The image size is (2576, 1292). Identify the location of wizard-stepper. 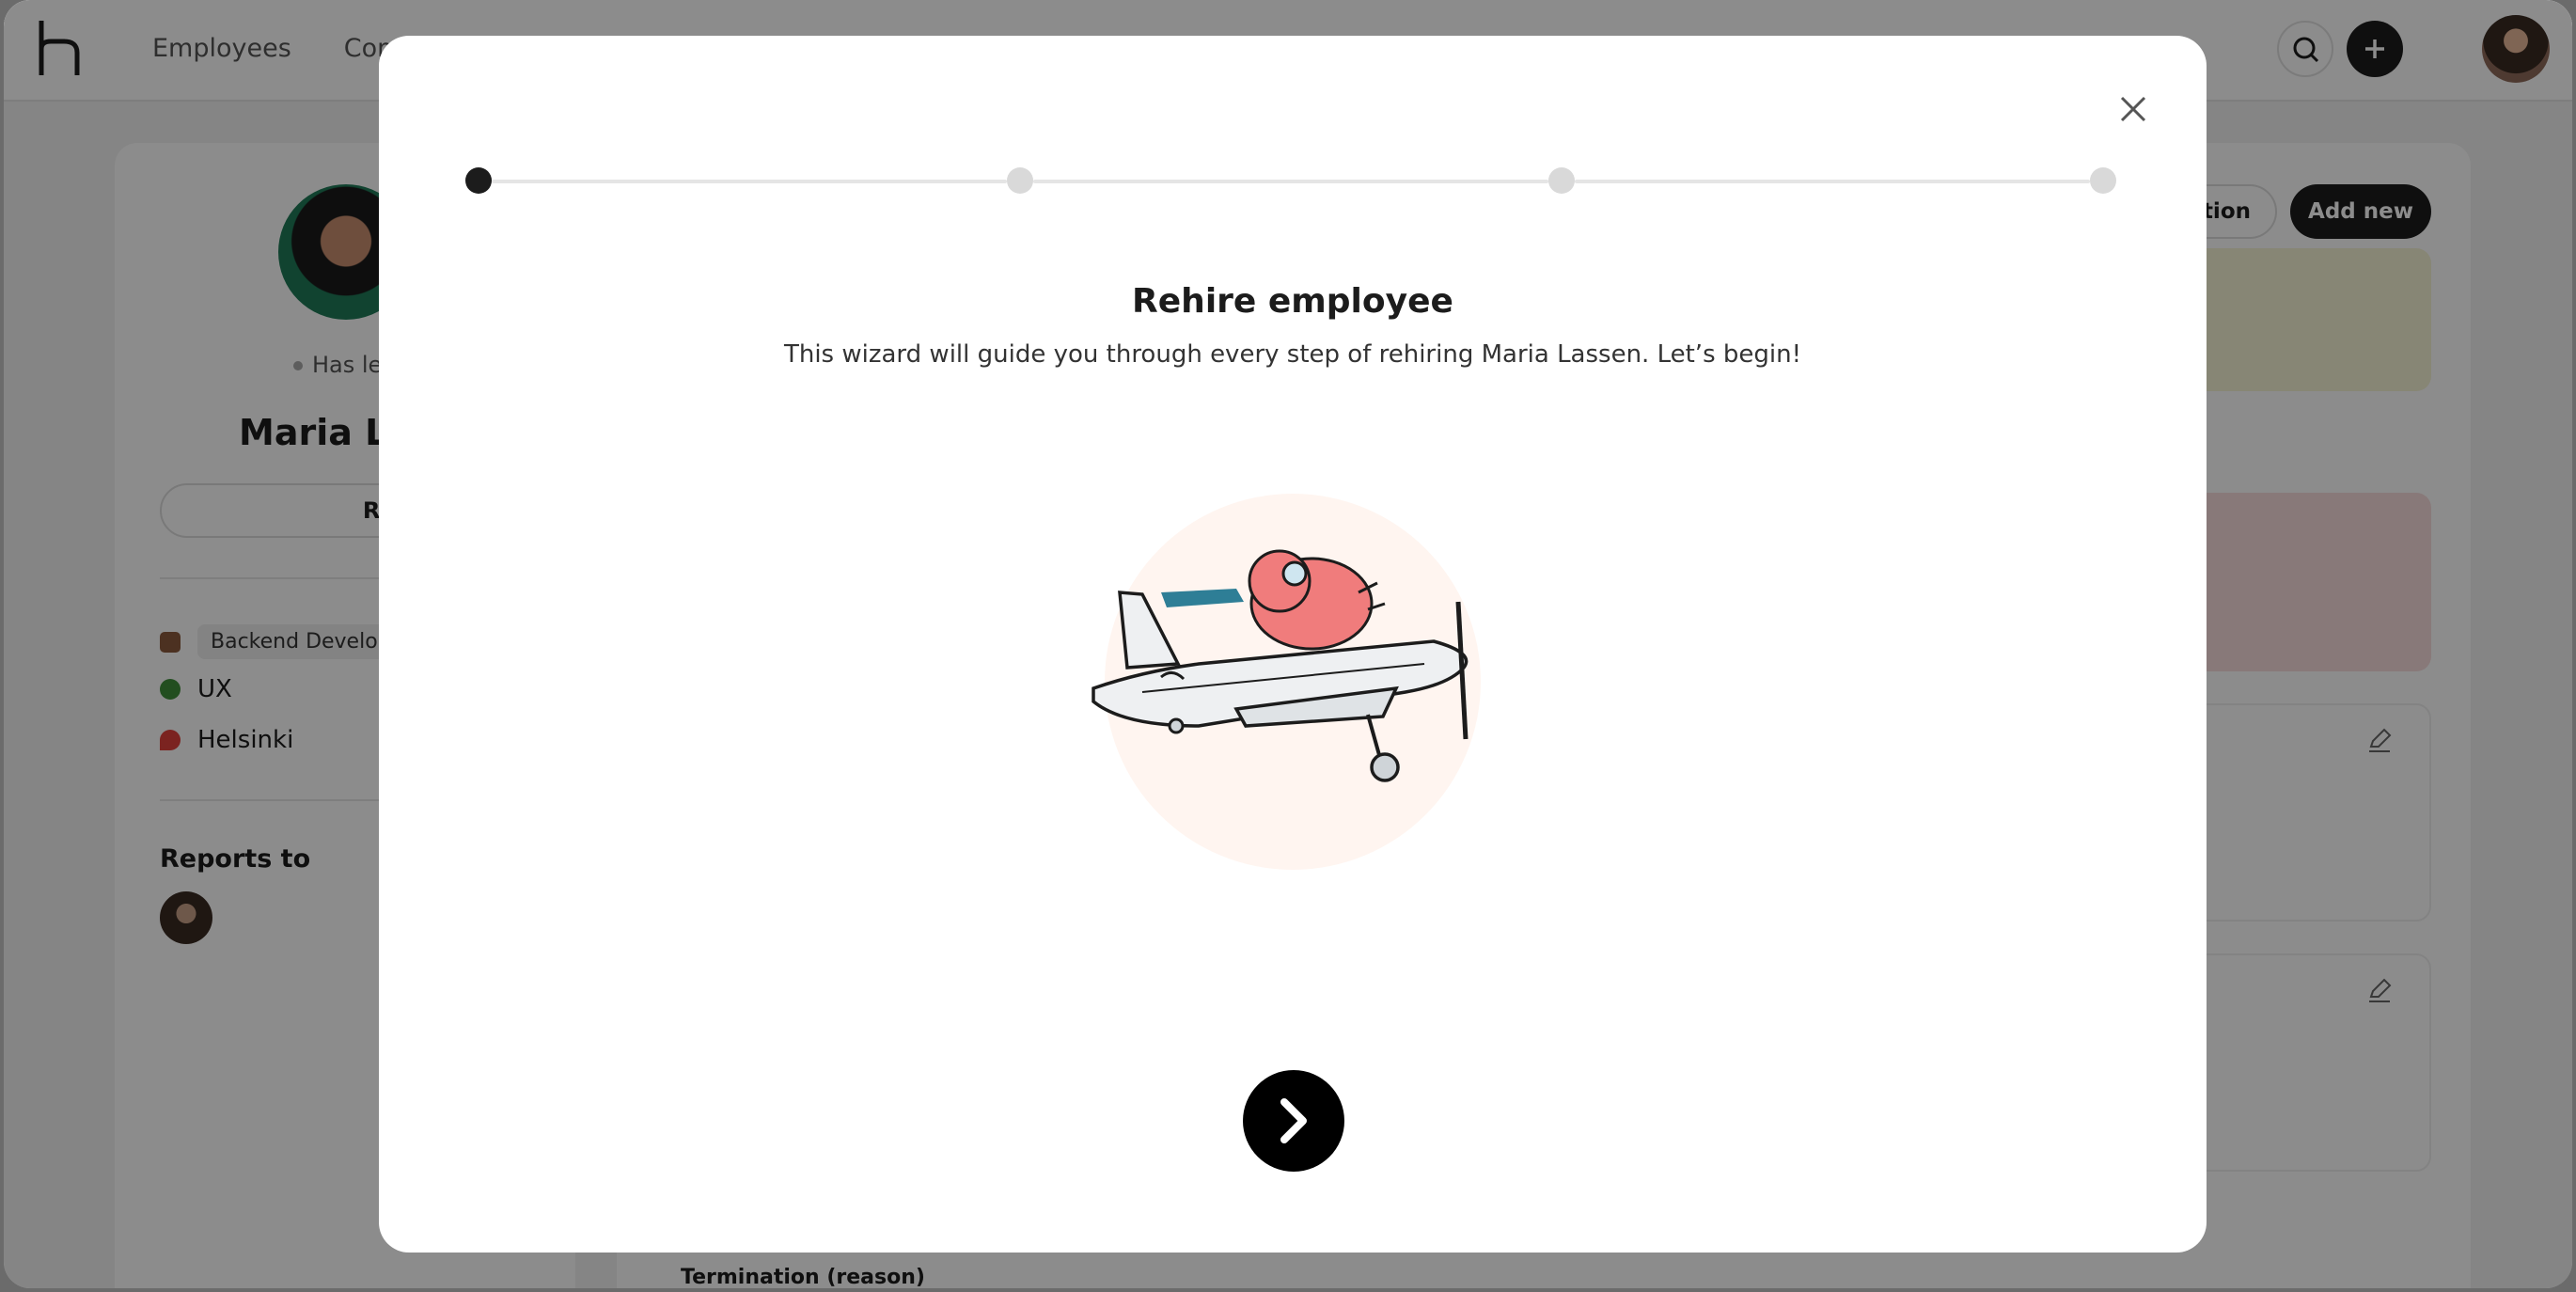
(1297, 180).